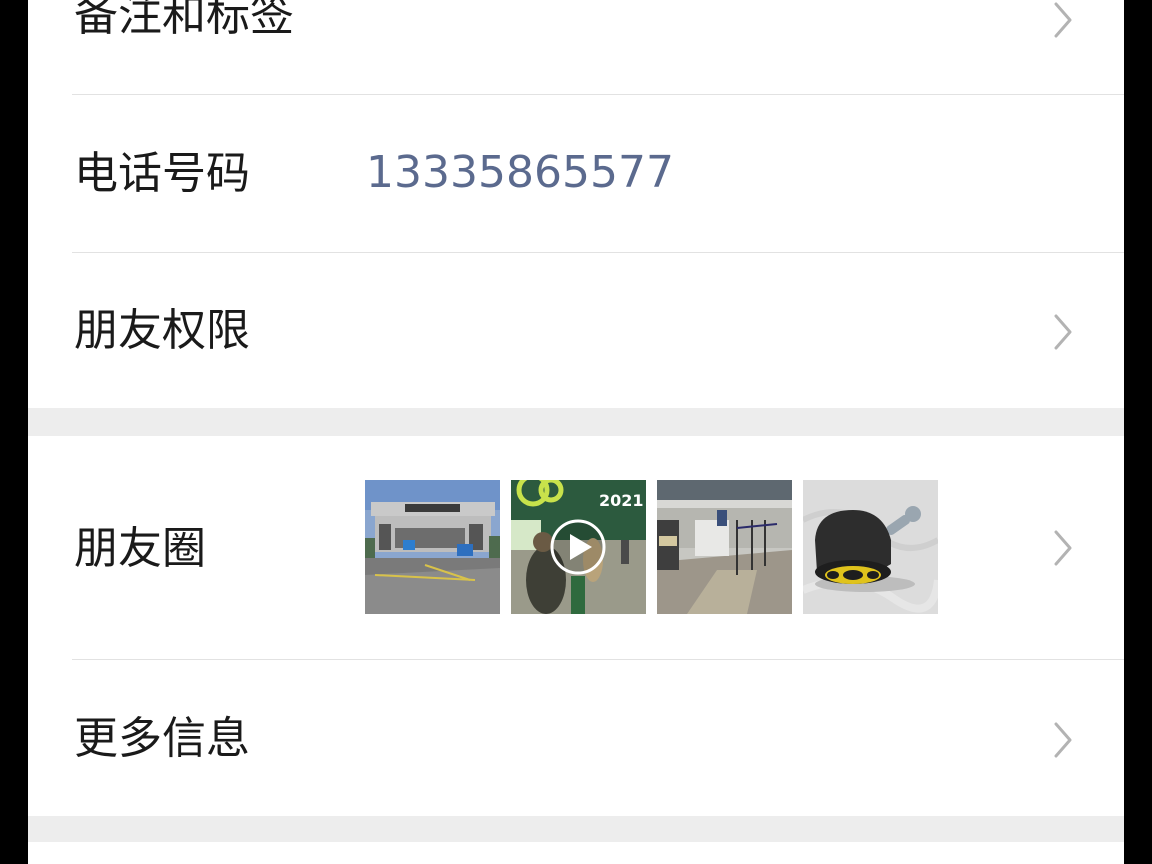 Image resolution: width=1152 pixels, height=864 pixels. I want to click on moments-video-expo: 2021, so click(578, 547).